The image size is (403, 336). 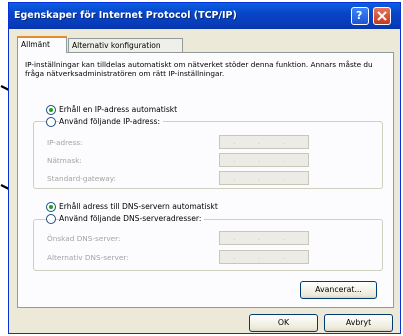 I want to click on ip-manual-radio, so click(x=51, y=122).